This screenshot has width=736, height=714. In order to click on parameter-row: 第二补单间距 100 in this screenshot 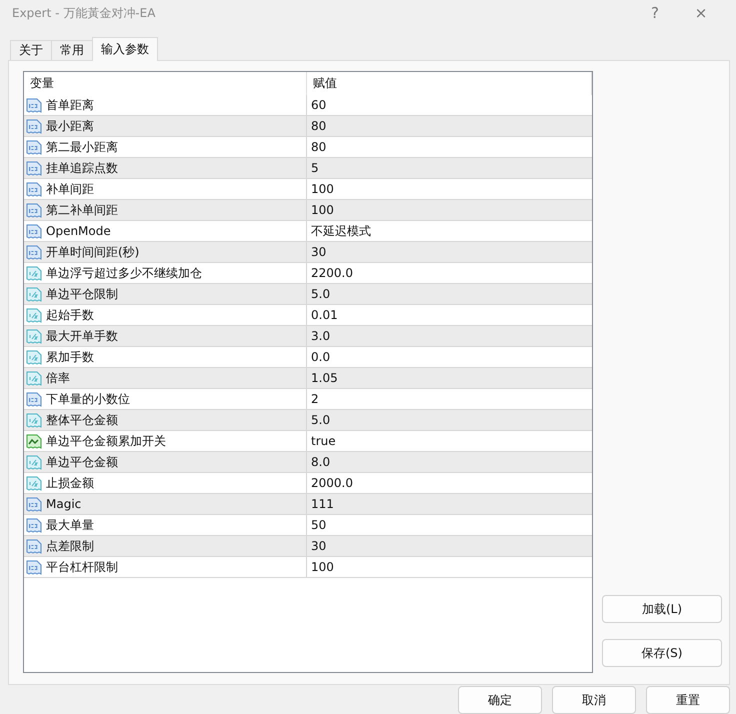, I will do `click(308, 210)`.